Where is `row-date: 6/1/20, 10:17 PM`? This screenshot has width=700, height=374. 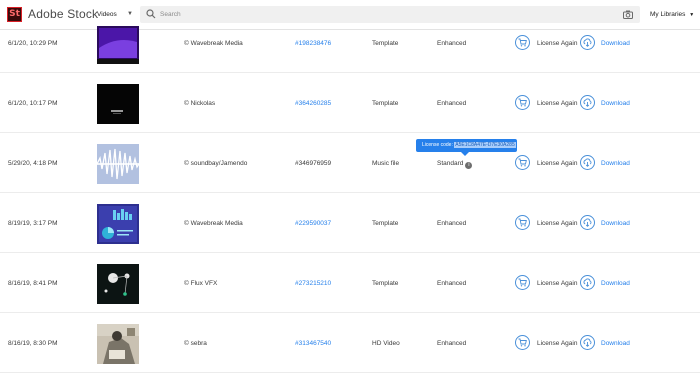
row-date: 6/1/20, 10:17 PM is located at coordinates (33, 103).